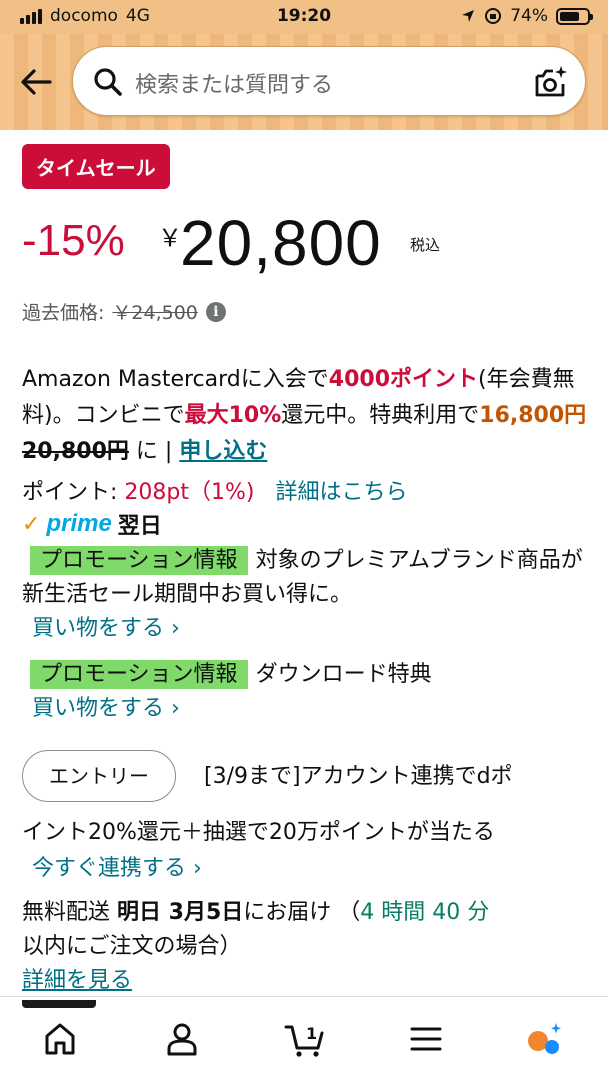  Describe the element at coordinates (96, 166) in the screenshot. I see `time-sale-badge: タイムセール` at that location.